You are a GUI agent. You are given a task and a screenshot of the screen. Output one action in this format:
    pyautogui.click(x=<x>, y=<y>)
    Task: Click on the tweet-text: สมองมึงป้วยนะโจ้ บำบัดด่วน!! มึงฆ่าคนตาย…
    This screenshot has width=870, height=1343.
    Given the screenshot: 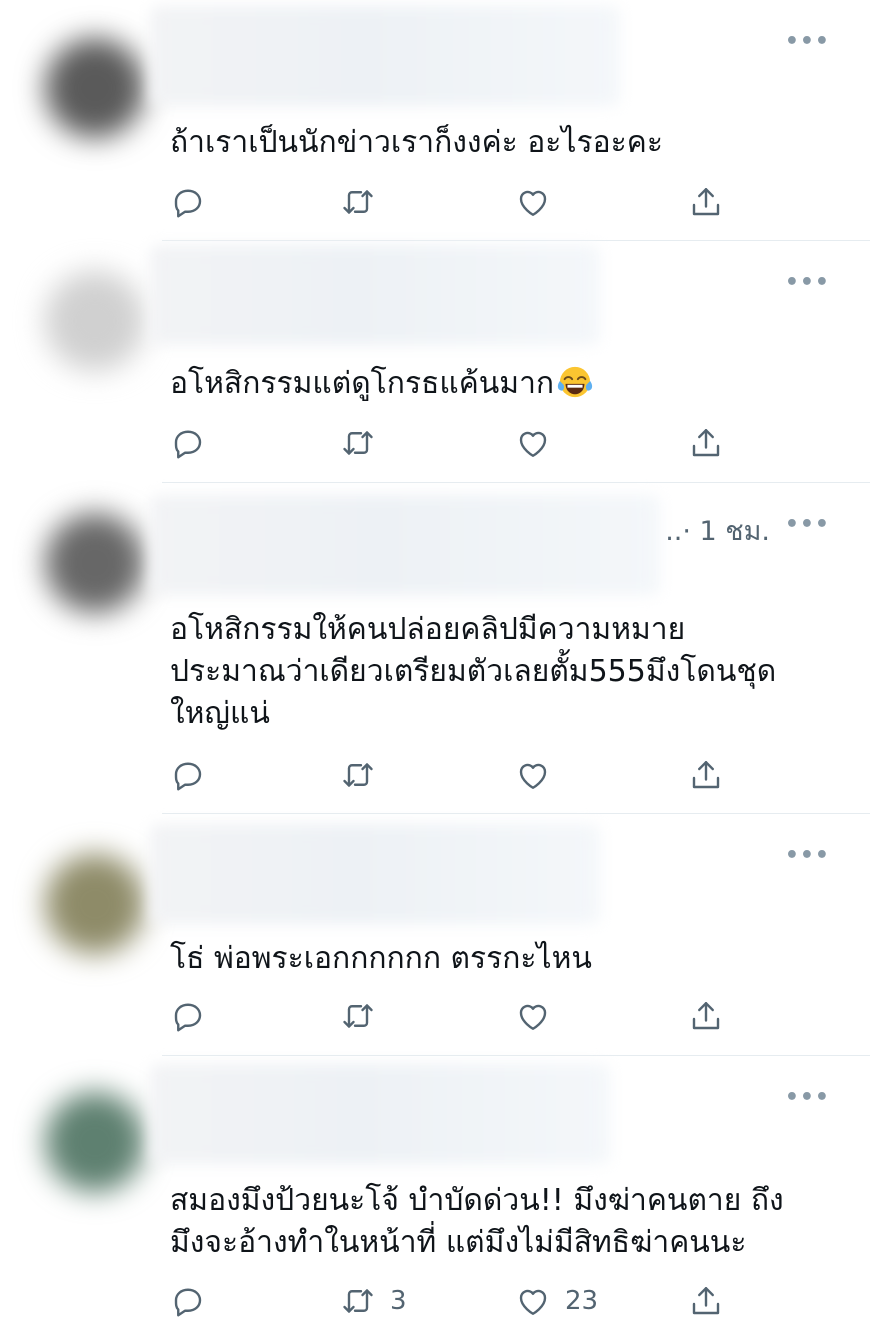 What is the action you would take?
    pyautogui.click(x=477, y=1221)
    